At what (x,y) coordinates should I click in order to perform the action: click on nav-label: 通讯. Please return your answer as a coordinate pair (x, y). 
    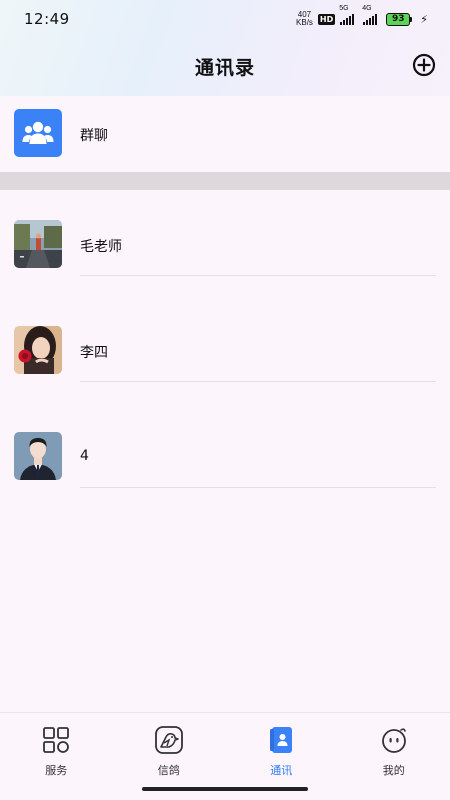
    Looking at the image, I should click on (281, 770).